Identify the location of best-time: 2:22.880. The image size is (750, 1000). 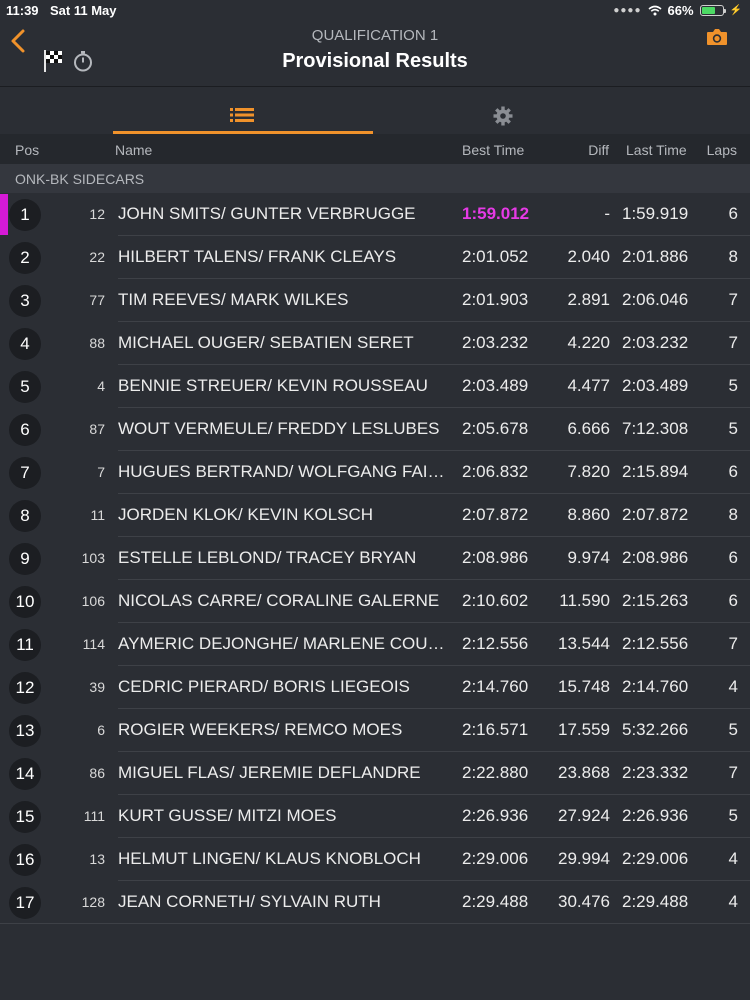
(495, 772).